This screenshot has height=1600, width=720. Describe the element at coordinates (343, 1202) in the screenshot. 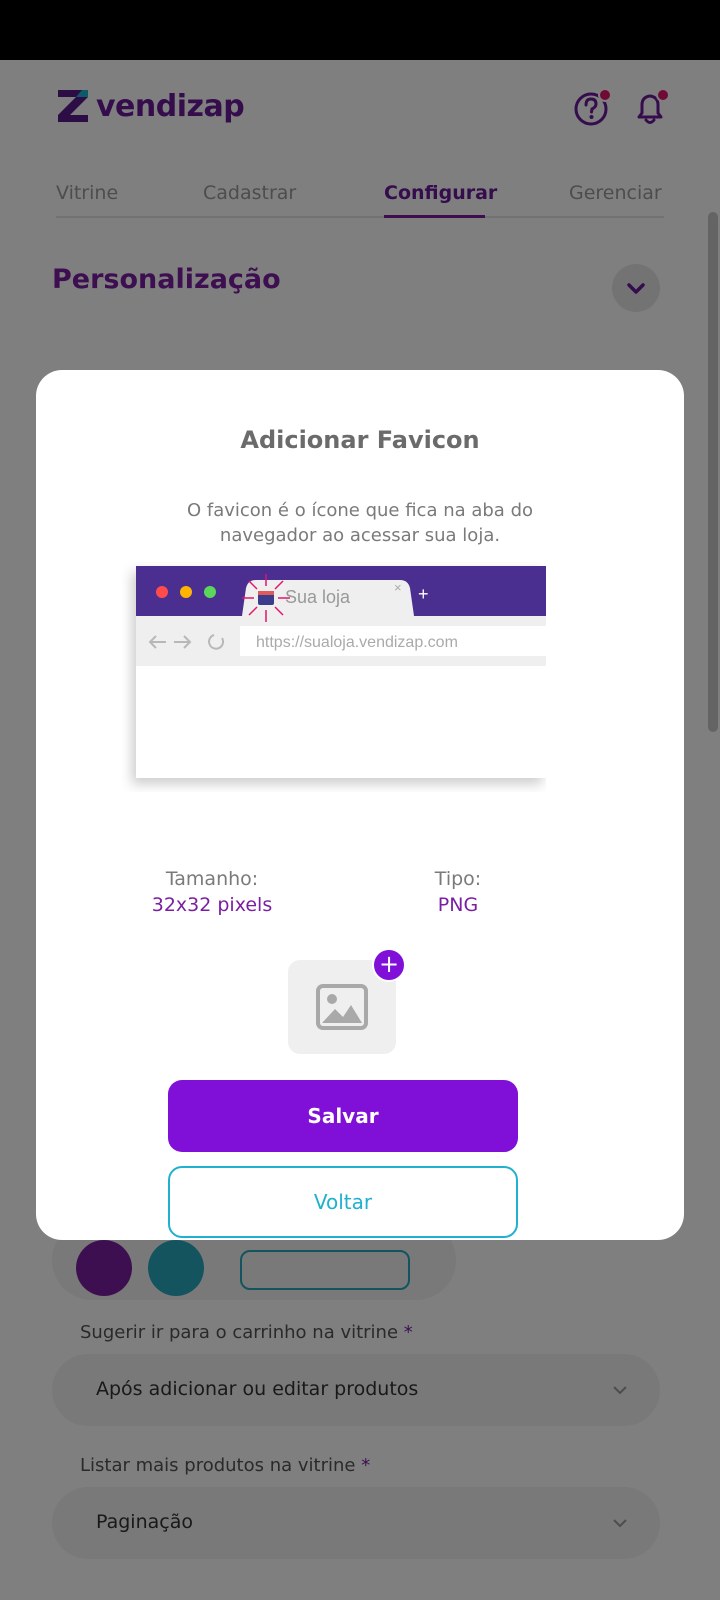

I see `back-button: Voltar` at that location.